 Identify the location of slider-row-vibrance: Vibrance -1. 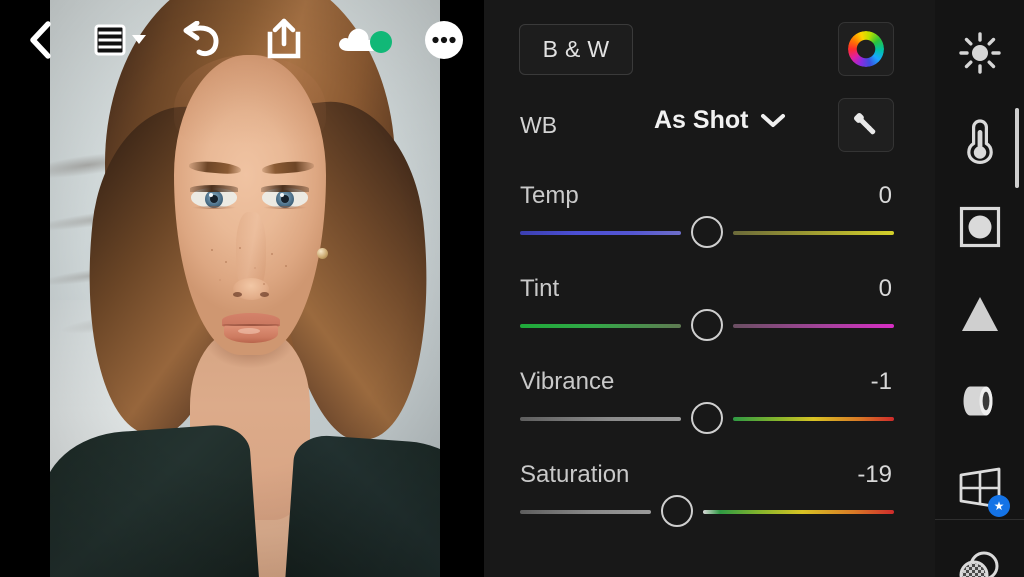
(709, 400).